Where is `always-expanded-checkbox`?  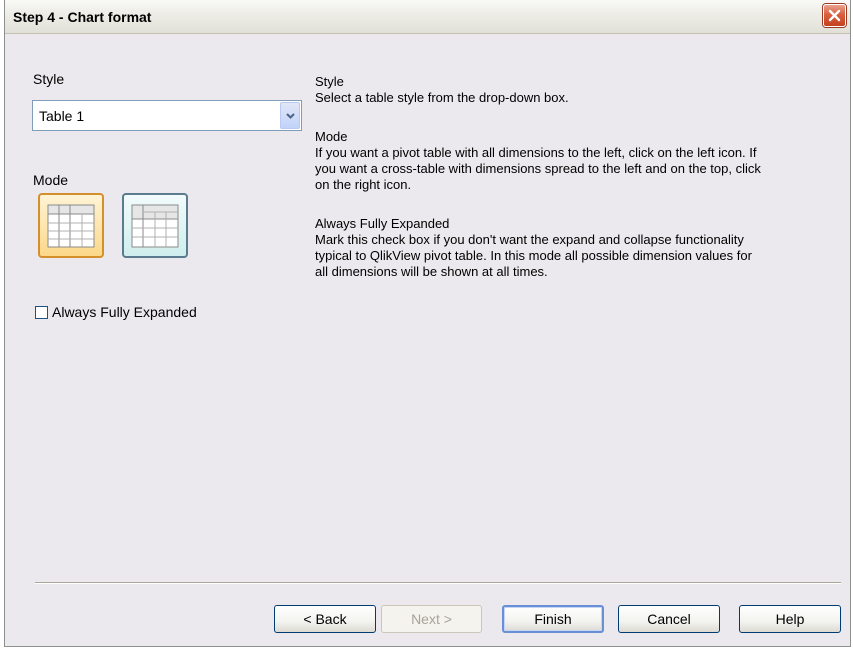 always-expanded-checkbox is located at coordinates (41, 312).